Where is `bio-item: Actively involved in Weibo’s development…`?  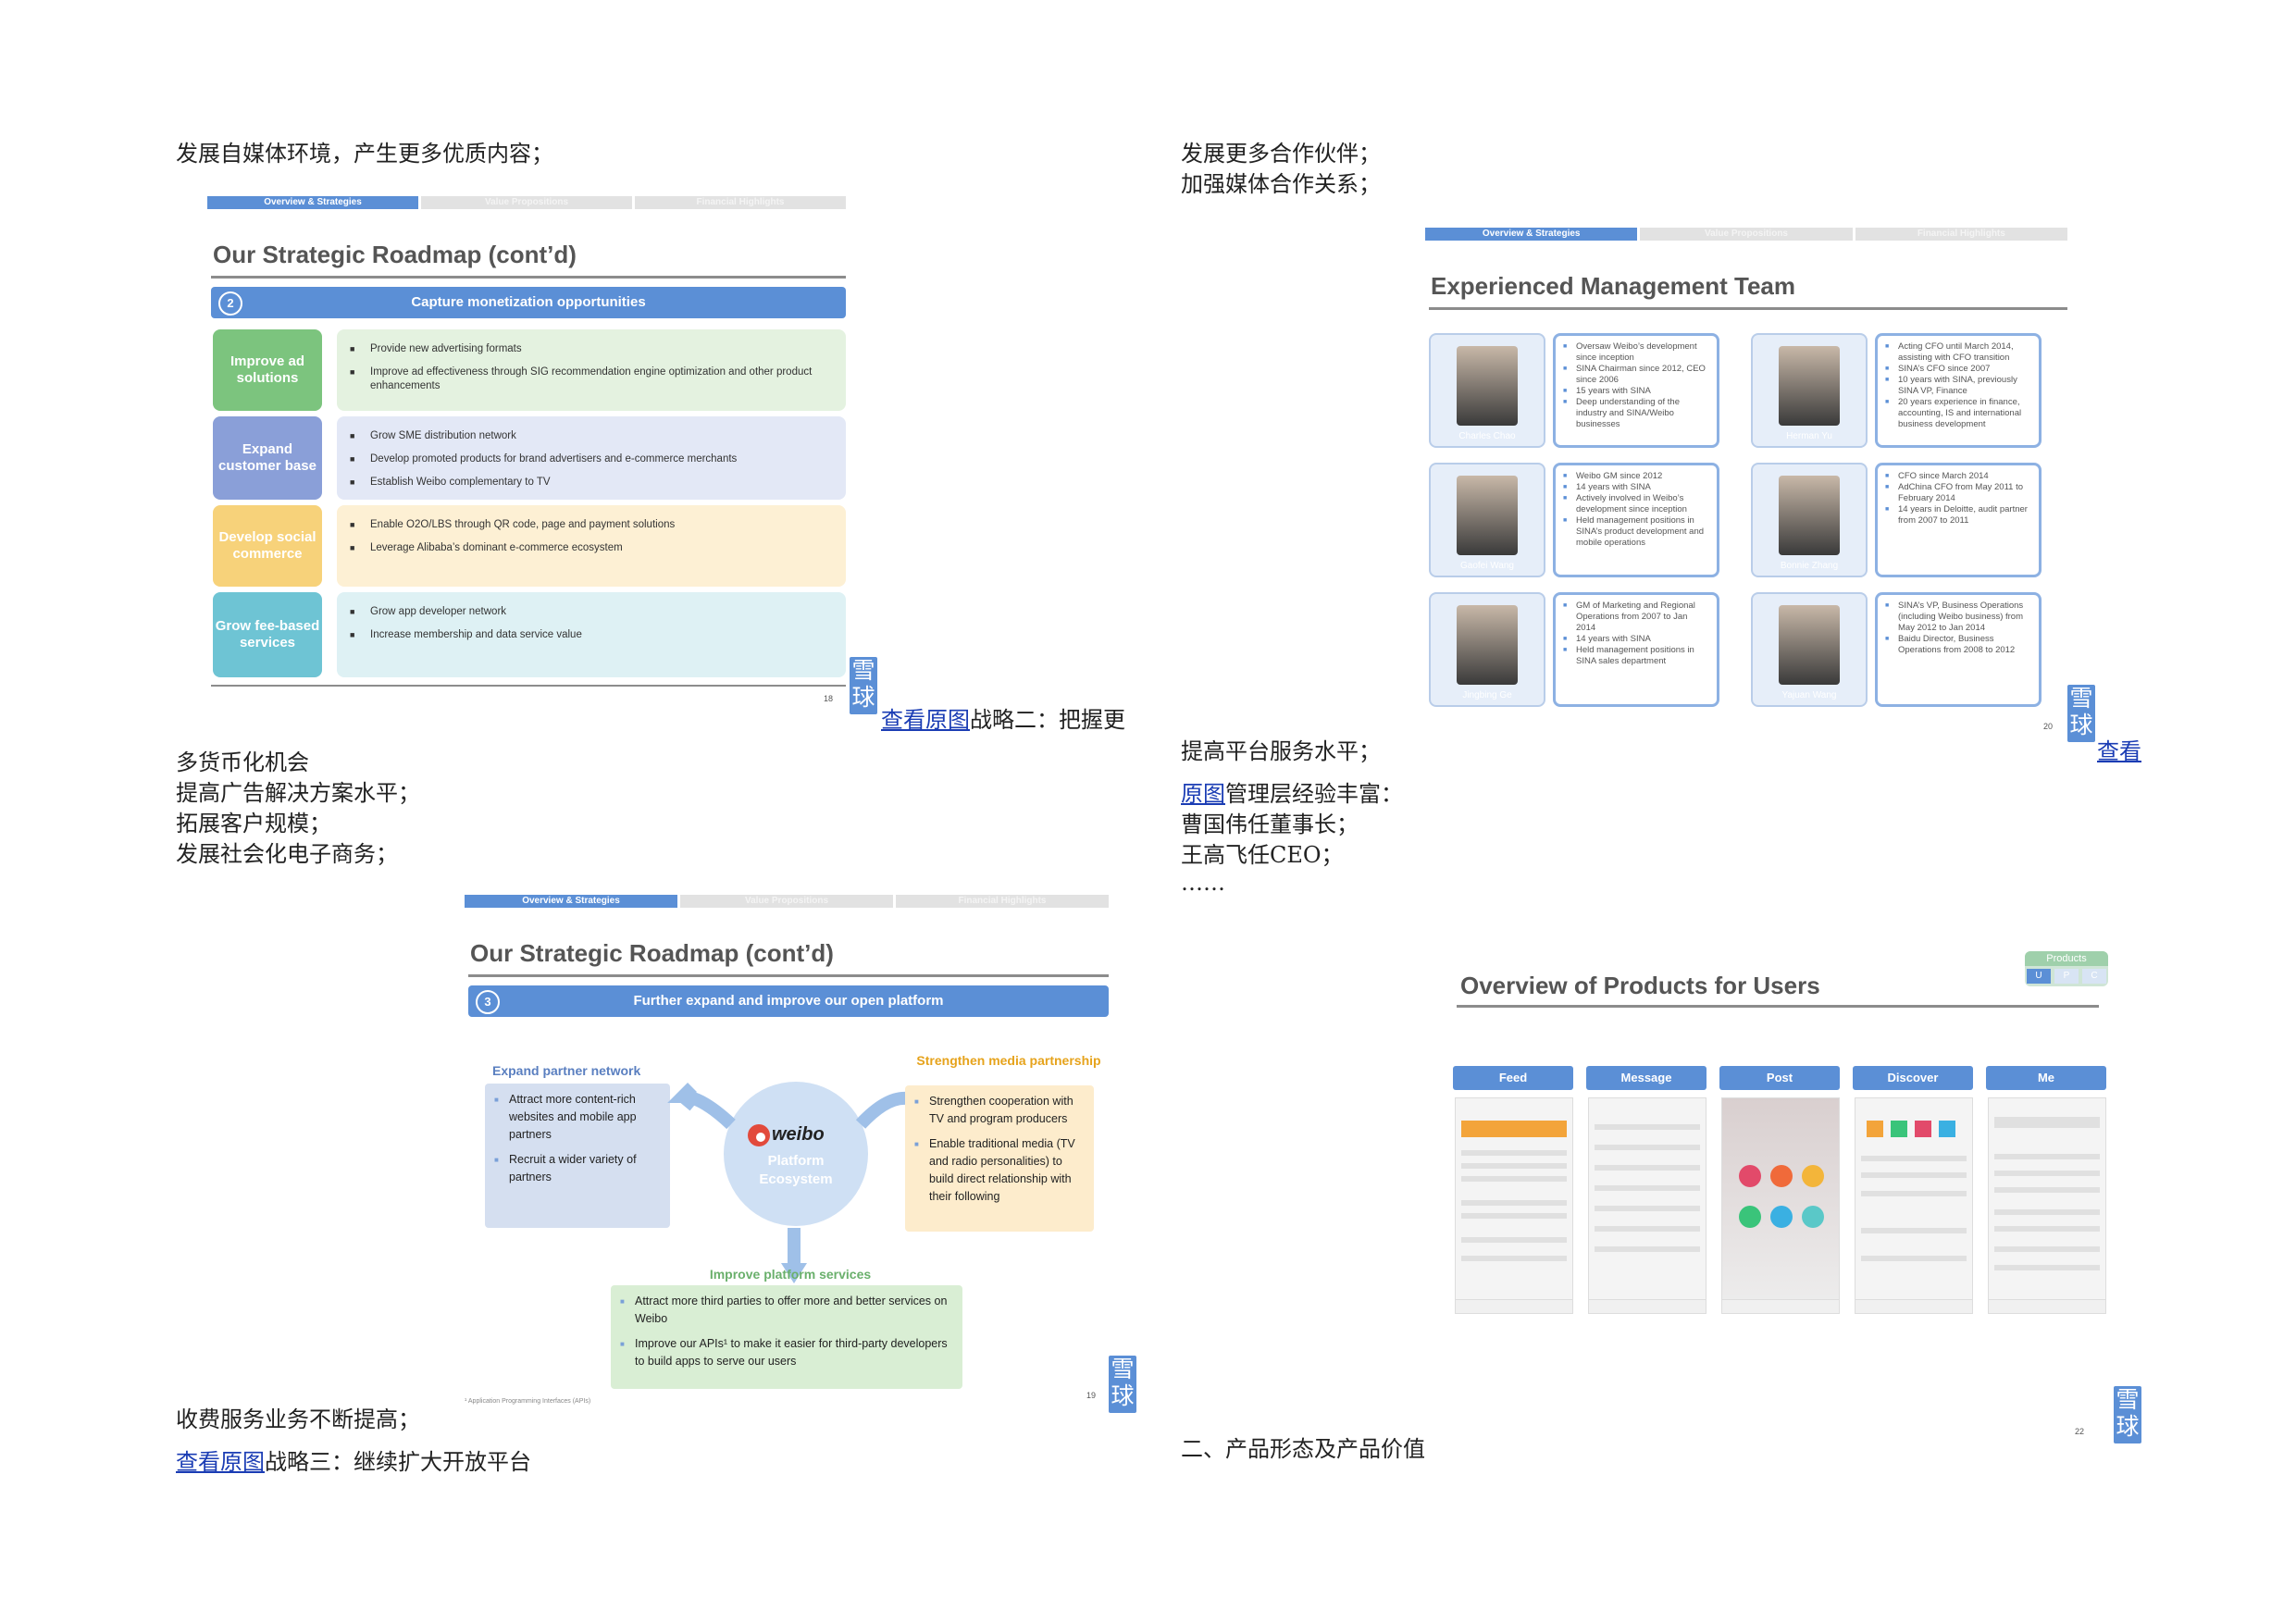 bio-item: Actively involved in Weibo’s development… is located at coordinates (1636, 504).